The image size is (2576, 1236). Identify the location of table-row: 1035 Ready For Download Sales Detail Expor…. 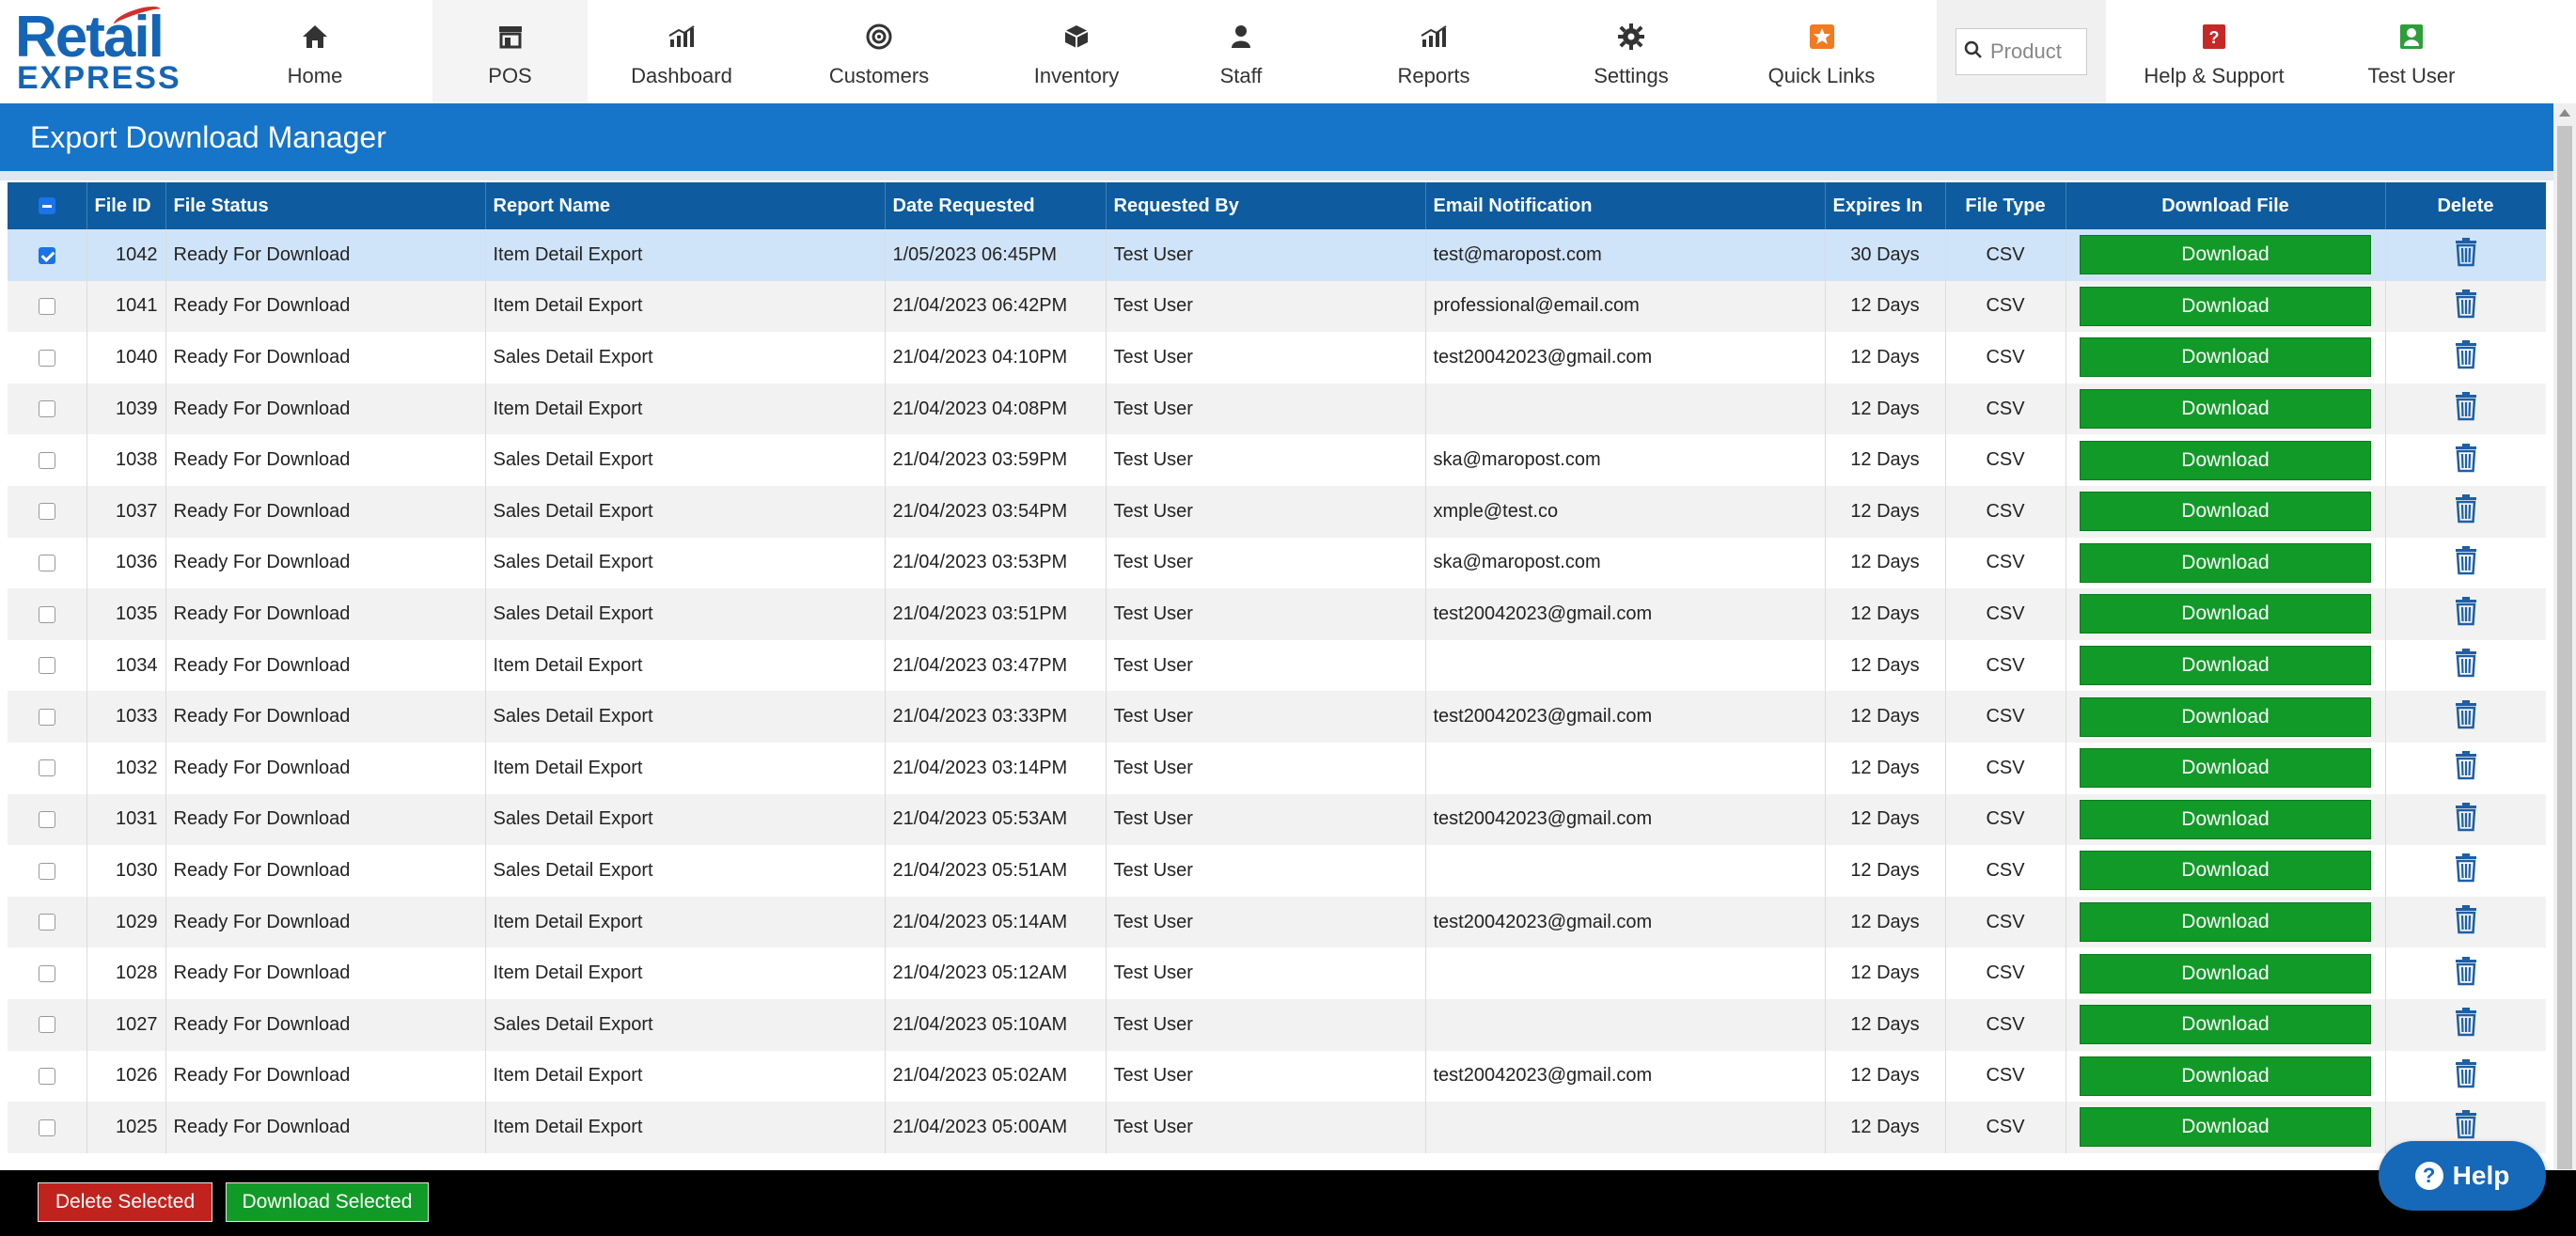
(1277, 614).